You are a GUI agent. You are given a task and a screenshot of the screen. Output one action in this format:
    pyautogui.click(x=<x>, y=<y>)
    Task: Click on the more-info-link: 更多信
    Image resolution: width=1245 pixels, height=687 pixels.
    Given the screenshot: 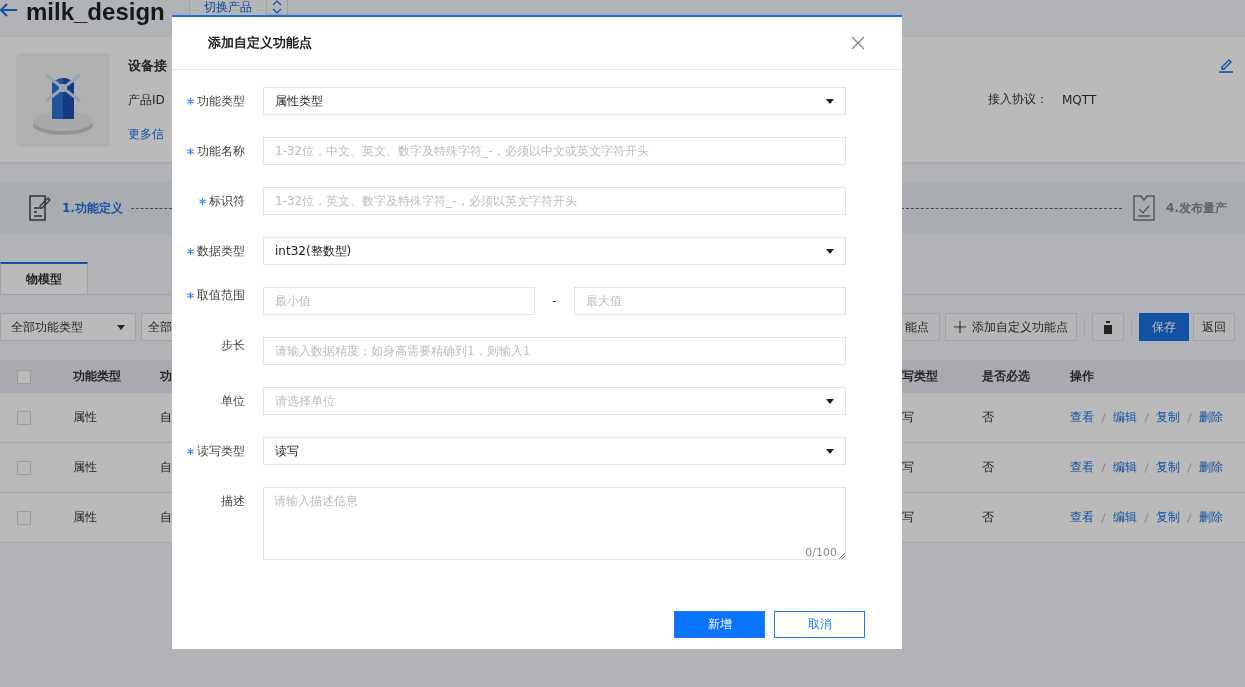 What is the action you would take?
    pyautogui.click(x=147, y=134)
    